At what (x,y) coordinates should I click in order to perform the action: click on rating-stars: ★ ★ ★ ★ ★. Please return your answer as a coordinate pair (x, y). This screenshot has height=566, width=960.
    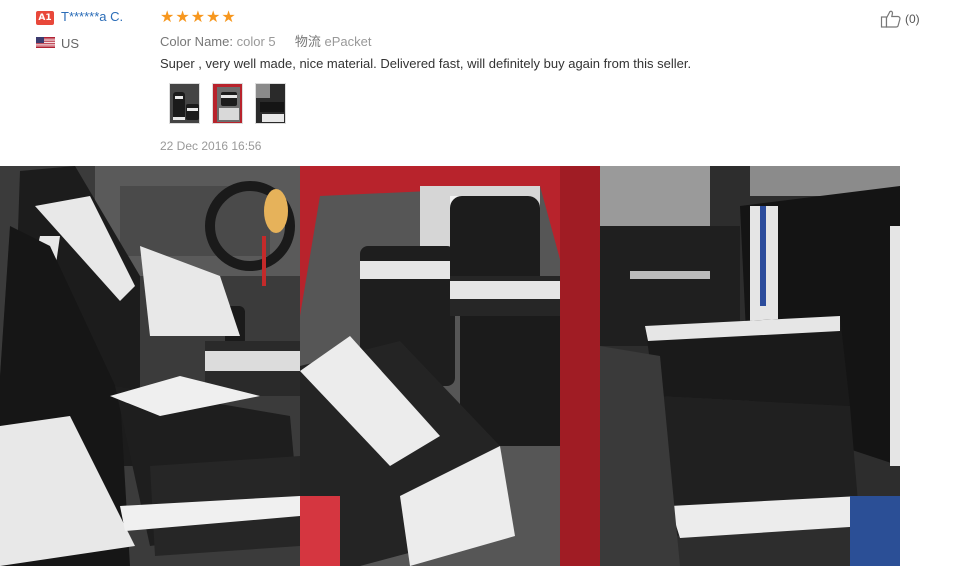
    Looking at the image, I should click on (198, 17).